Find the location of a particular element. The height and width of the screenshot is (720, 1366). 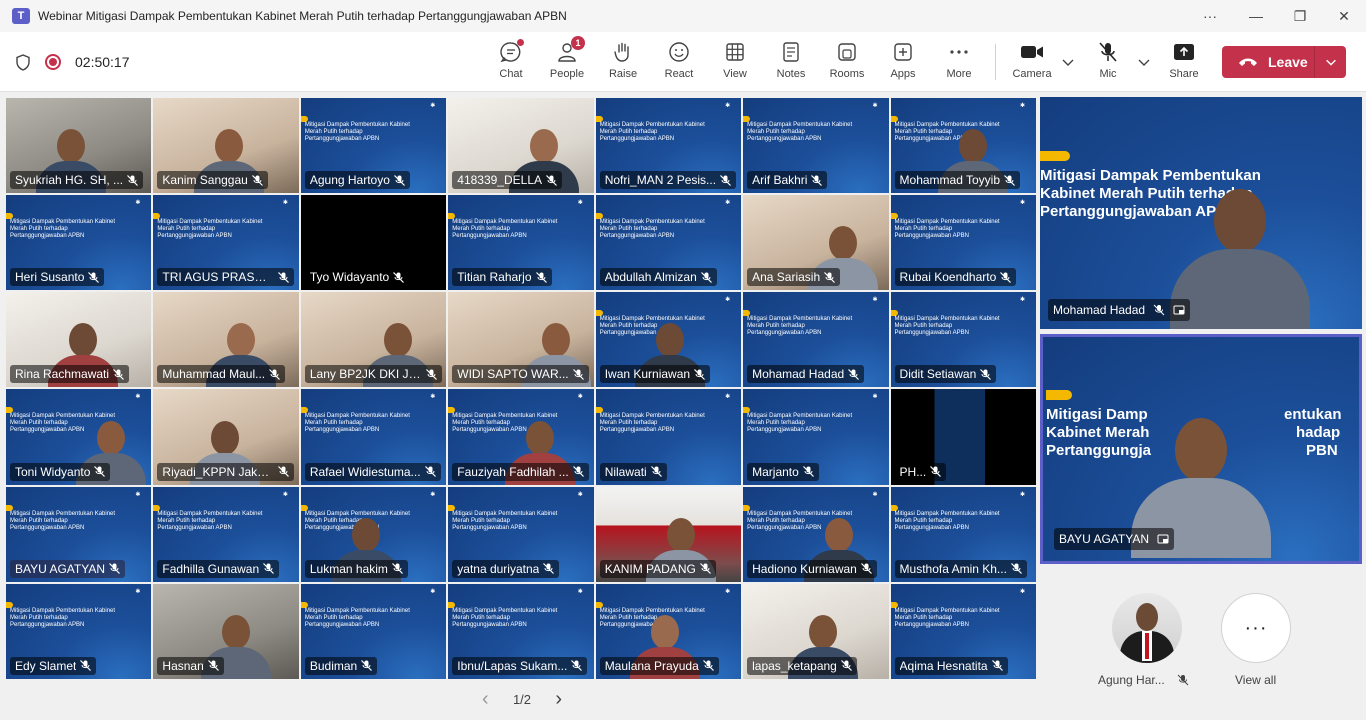

participant-name-tag: Marjanto is located at coordinates (783, 471).